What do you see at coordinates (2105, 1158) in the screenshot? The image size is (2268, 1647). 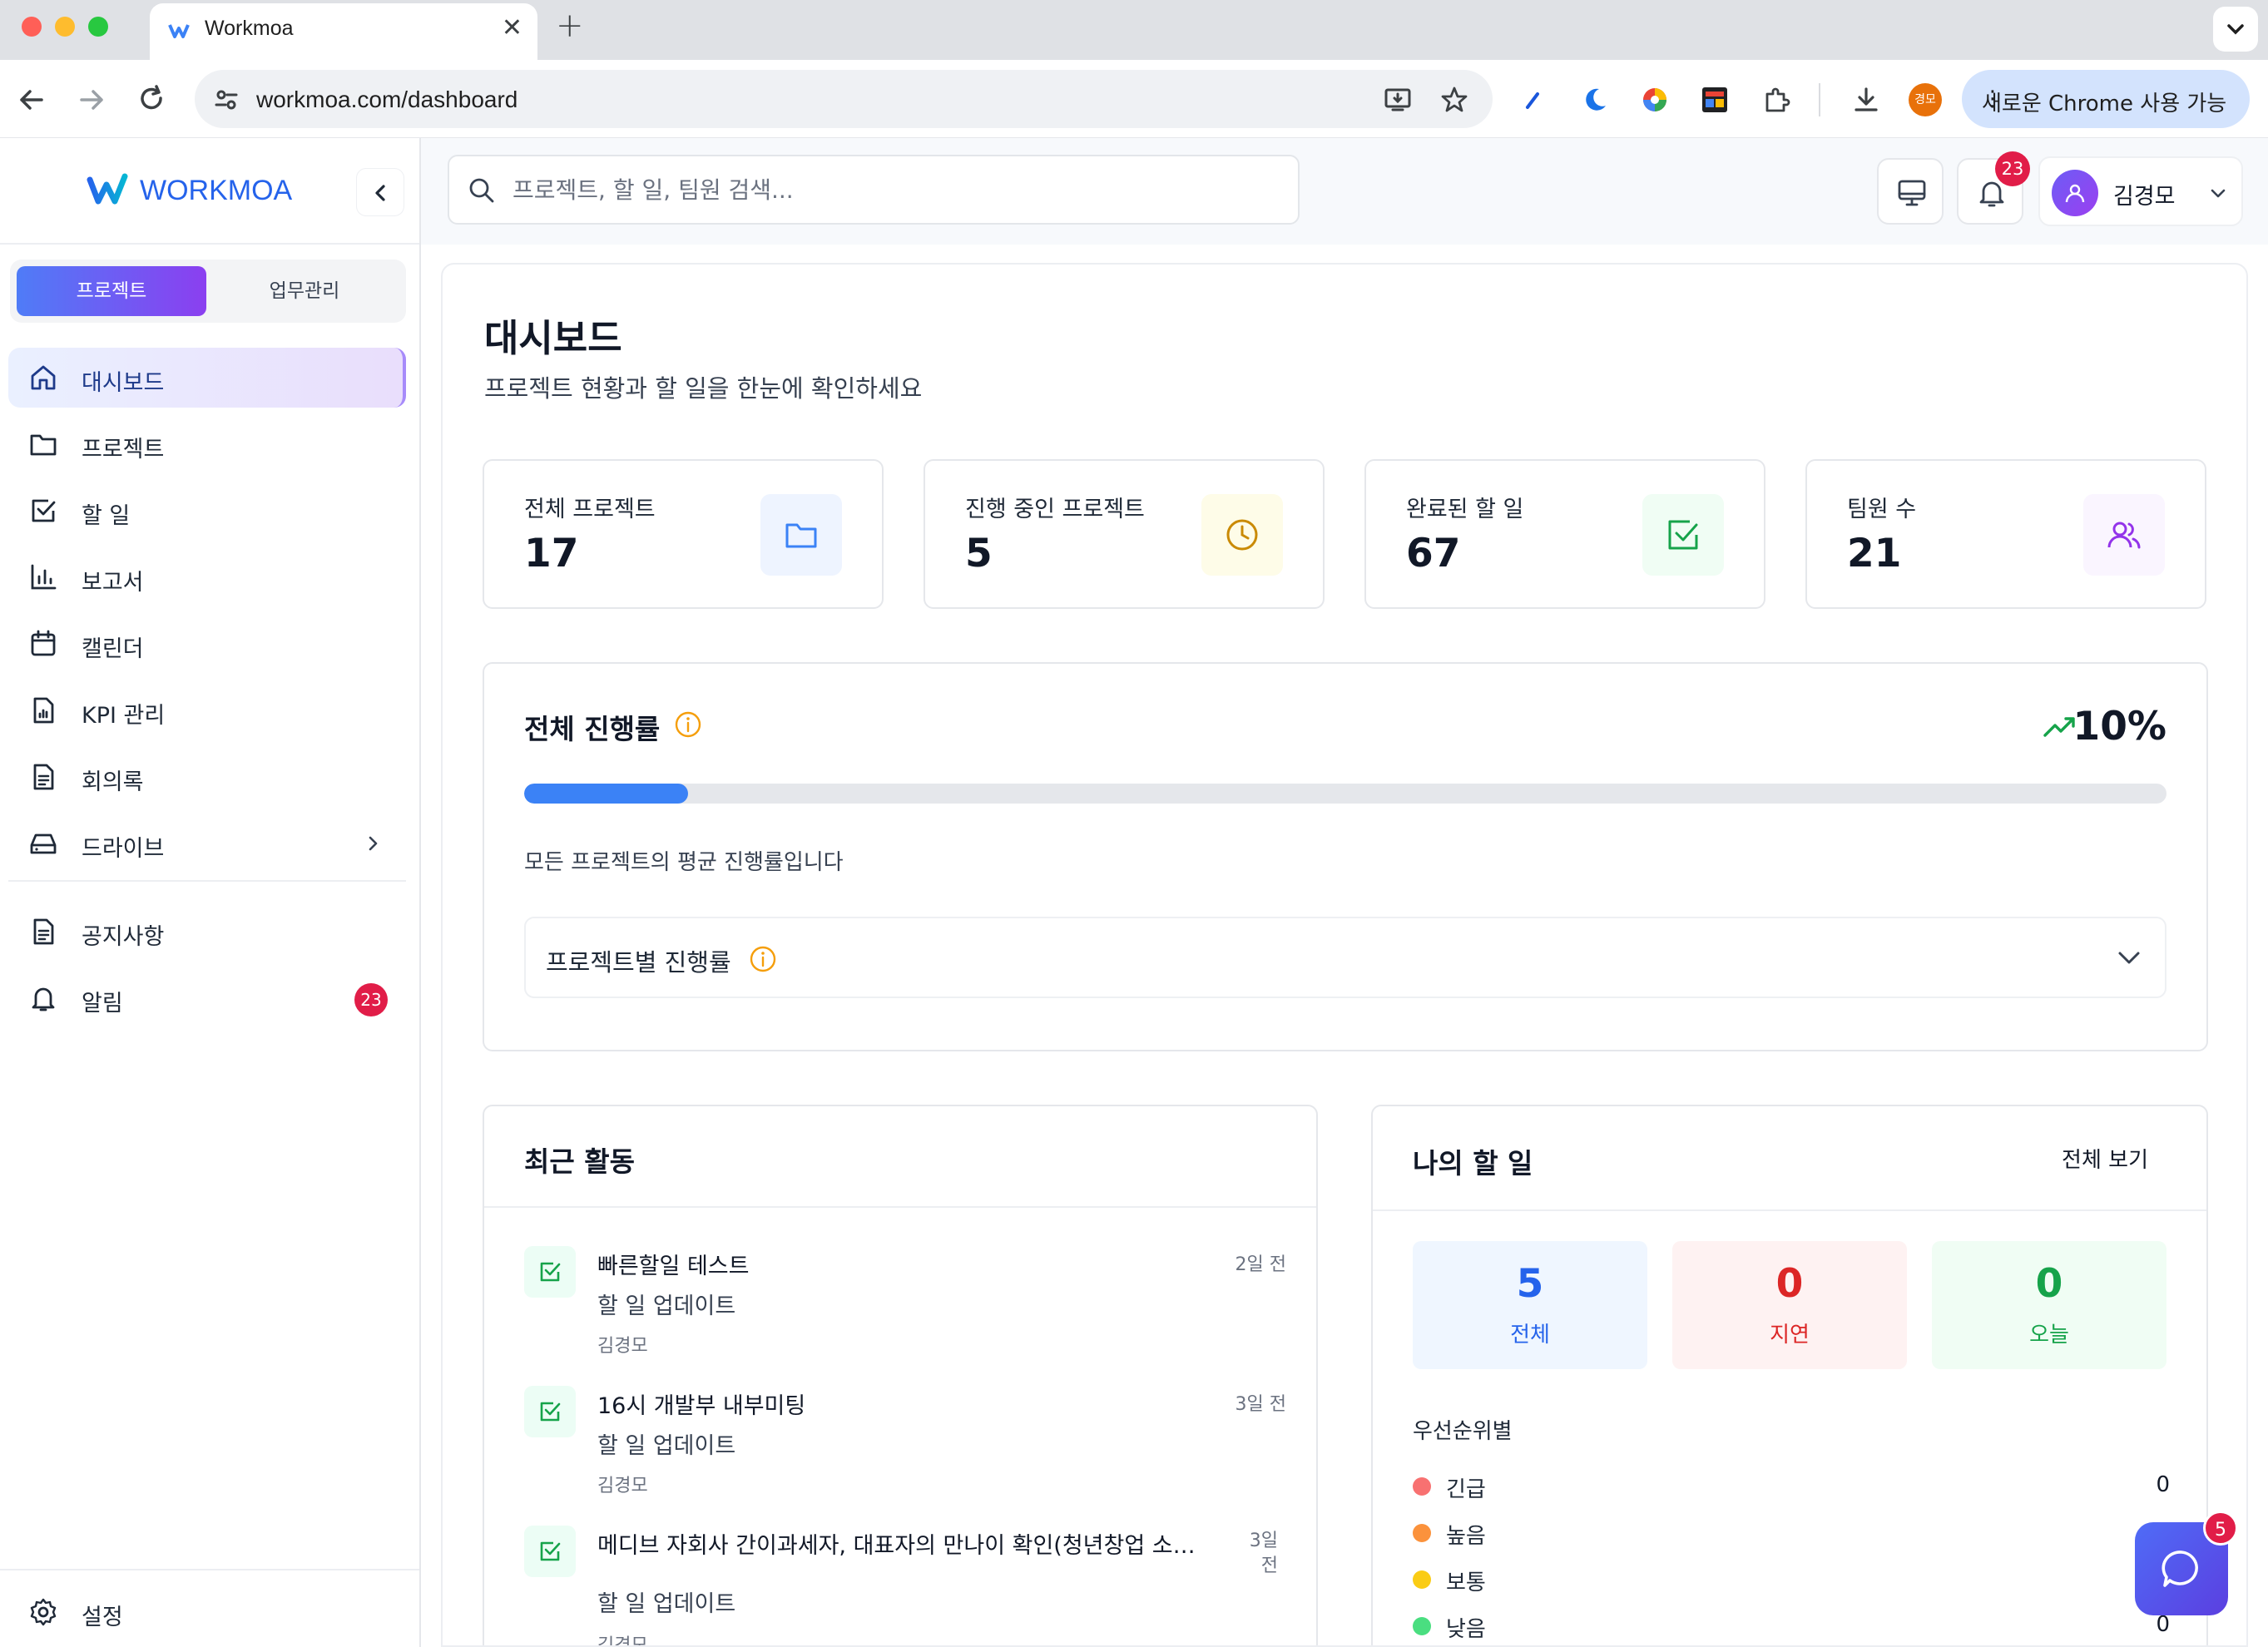 I see `view-all-link: 전체 보기` at bounding box center [2105, 1158].